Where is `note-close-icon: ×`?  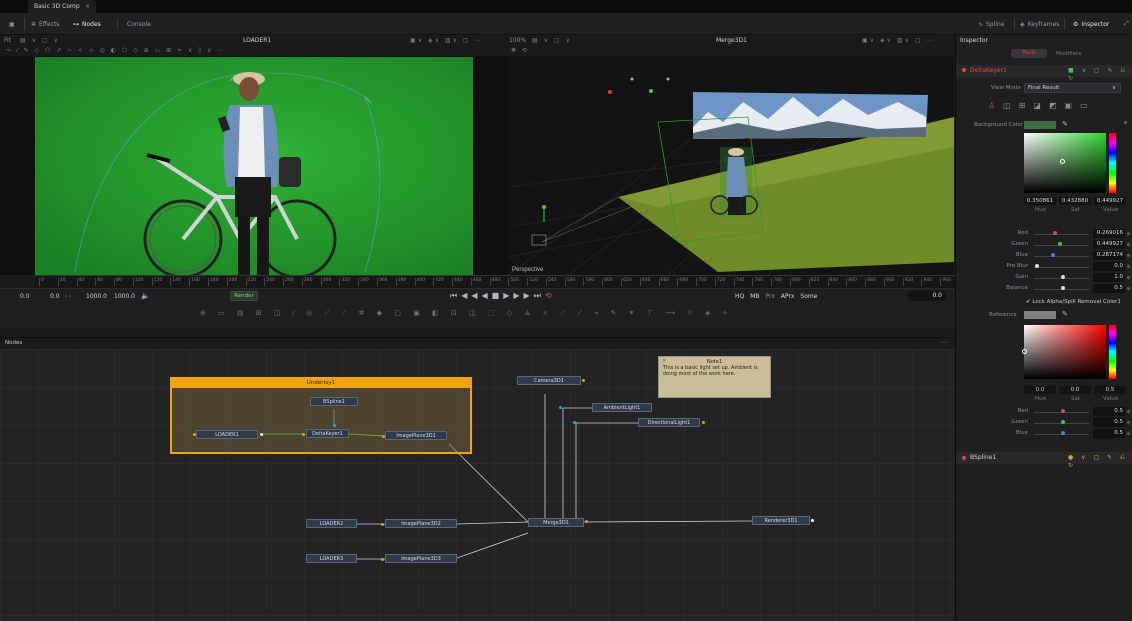 note-close-icon: × is located at coordinates (664, 361).